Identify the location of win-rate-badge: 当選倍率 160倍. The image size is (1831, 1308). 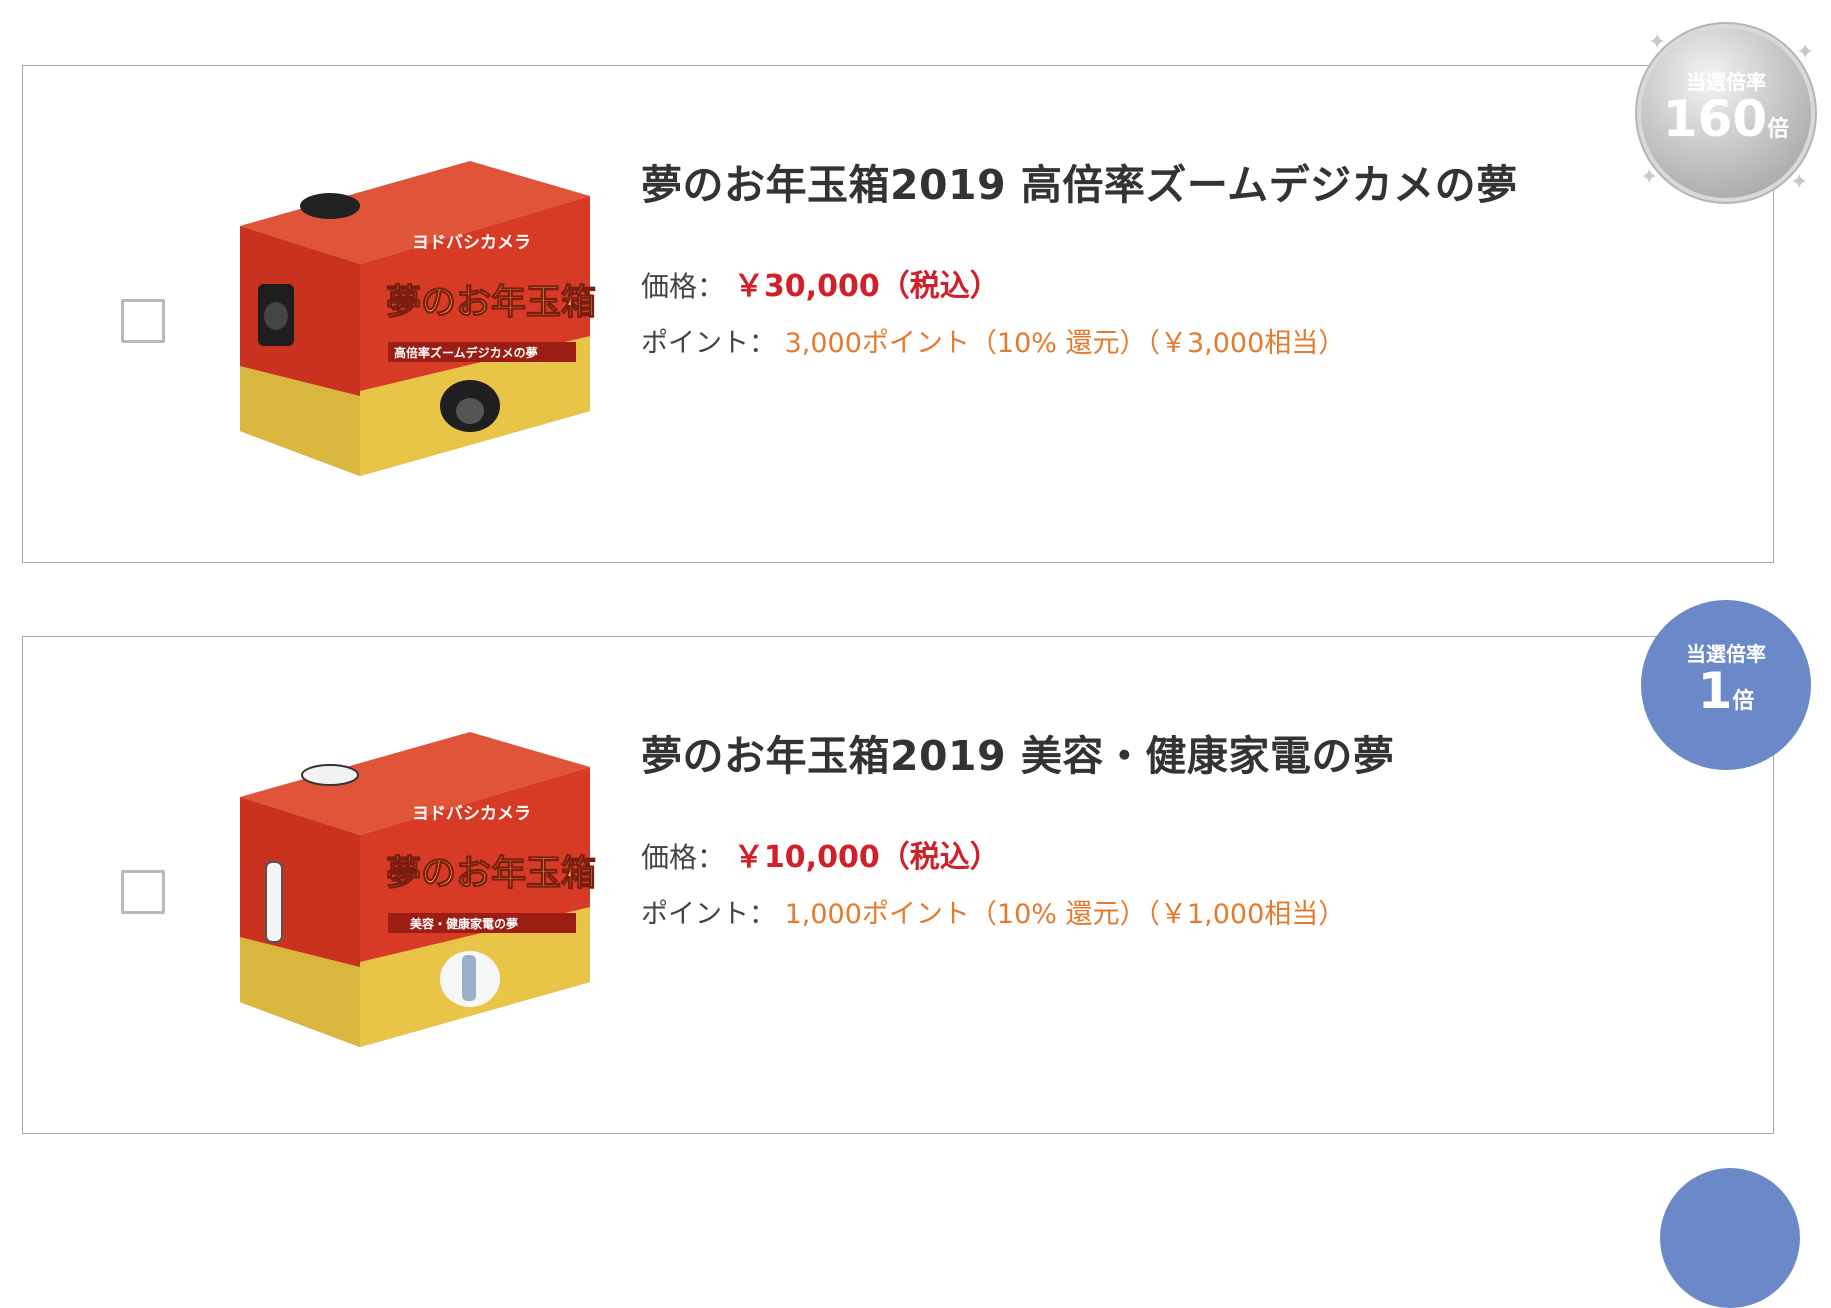
(1726, 113).